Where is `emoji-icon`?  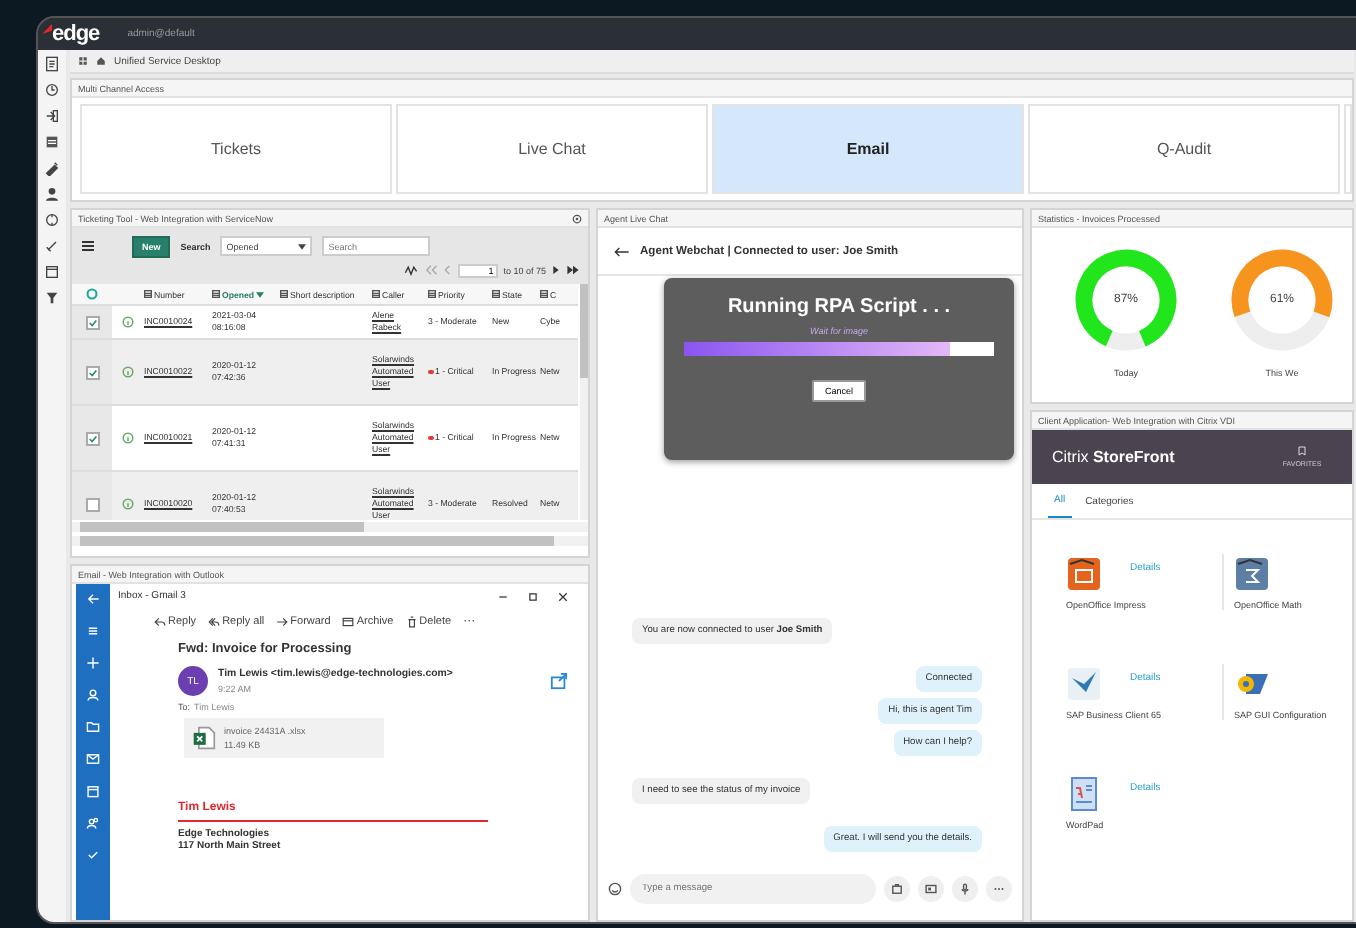
emoji-icon is located at coordinates (615, 888).